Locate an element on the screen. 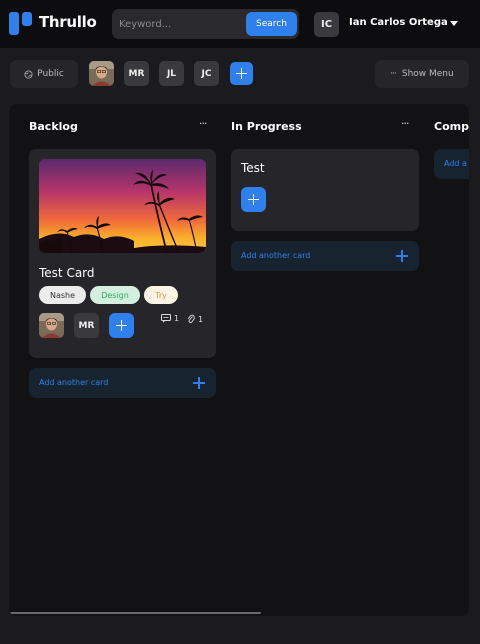 This screenshot has height=644, width=480. card-member-avatar: MR is located at coordinates (86, 325).